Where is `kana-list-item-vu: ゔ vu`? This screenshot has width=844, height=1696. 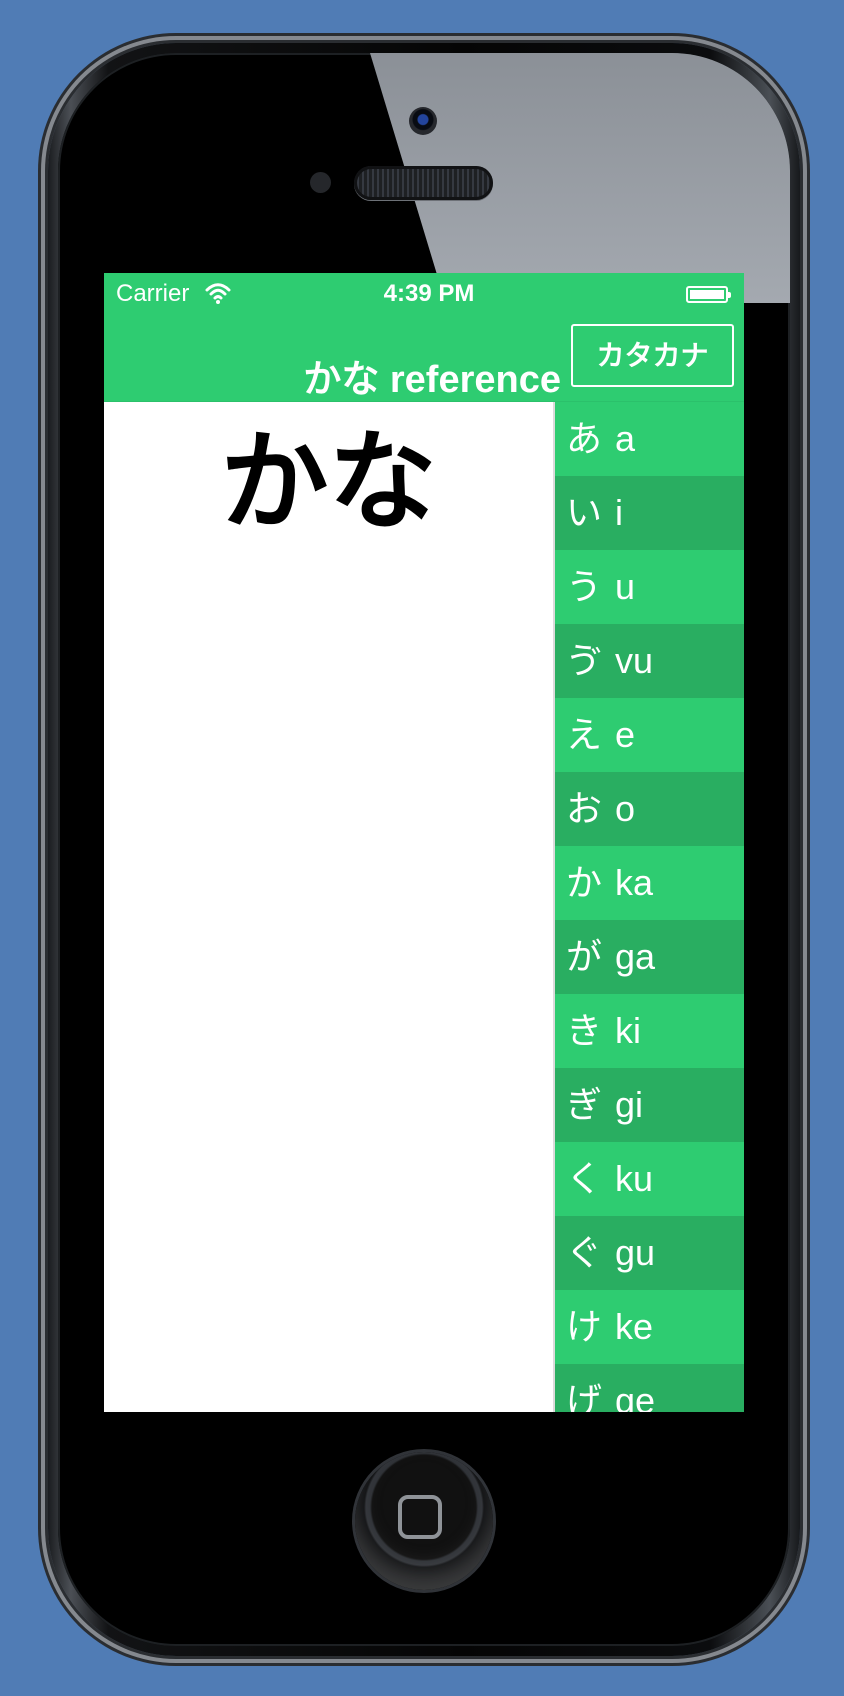
kana-list-item-vu: ゔ vu is located at coordinates (649, 661).